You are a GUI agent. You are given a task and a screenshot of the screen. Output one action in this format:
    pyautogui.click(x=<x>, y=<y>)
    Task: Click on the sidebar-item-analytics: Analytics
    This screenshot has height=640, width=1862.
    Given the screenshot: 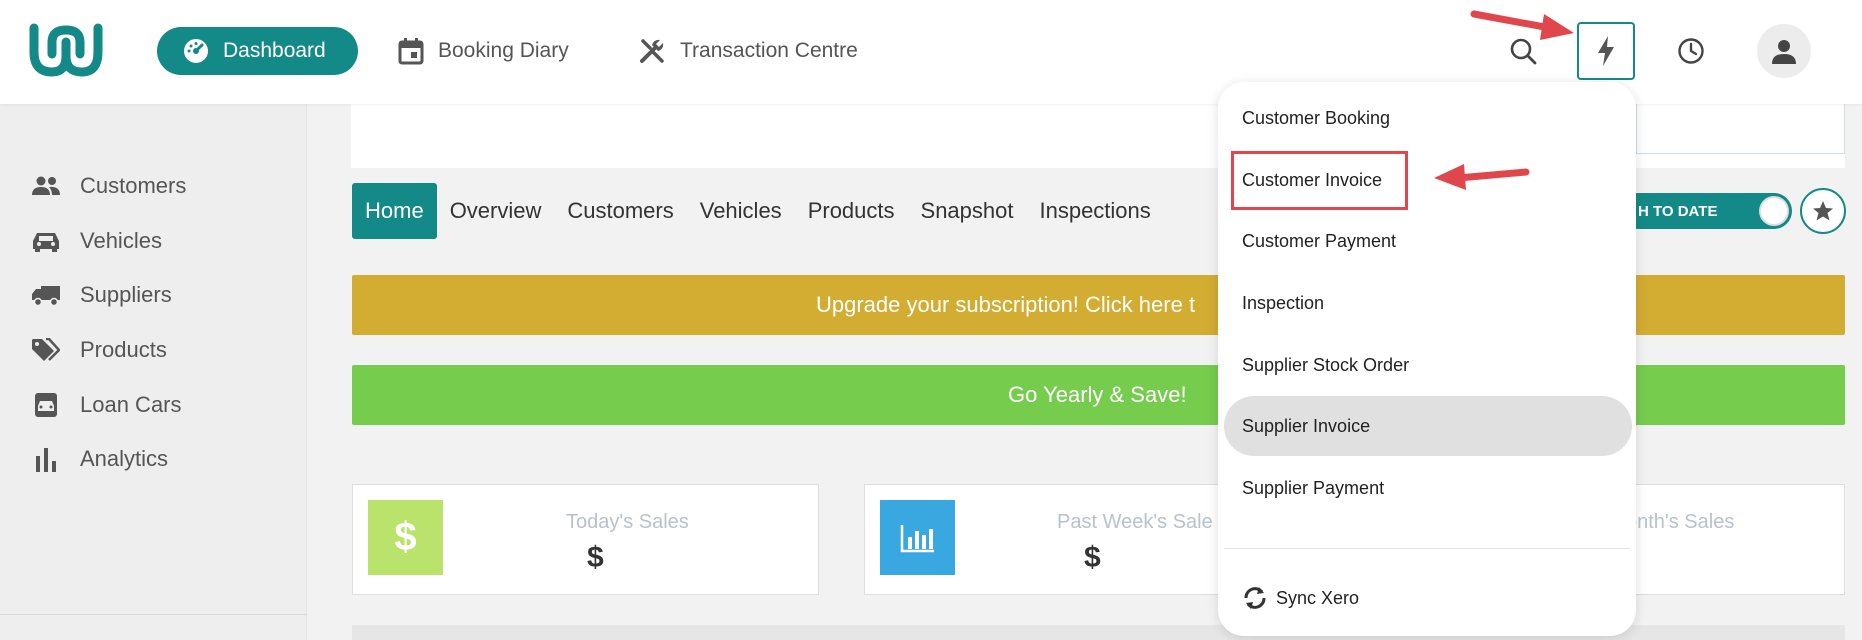 What is the action you would take?
    pyautogui.click(x=100, y=459)
    